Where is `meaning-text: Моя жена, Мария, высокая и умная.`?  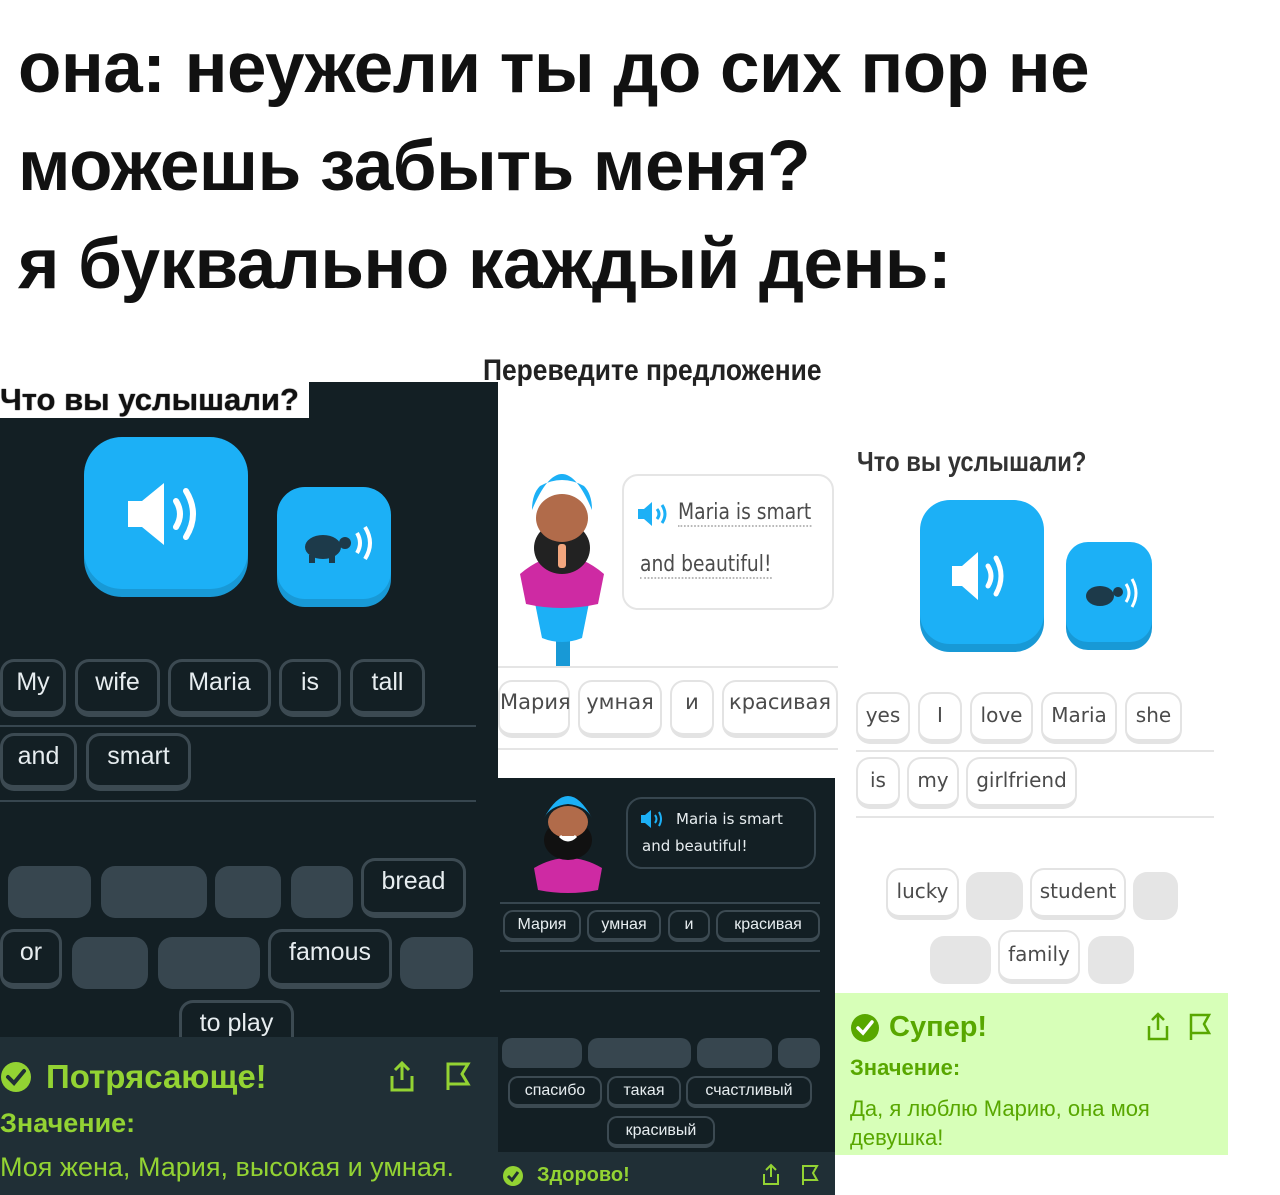 meaning-text: Моя жена, Мария, высокая и умная. is located at coordinates (227, 1167).